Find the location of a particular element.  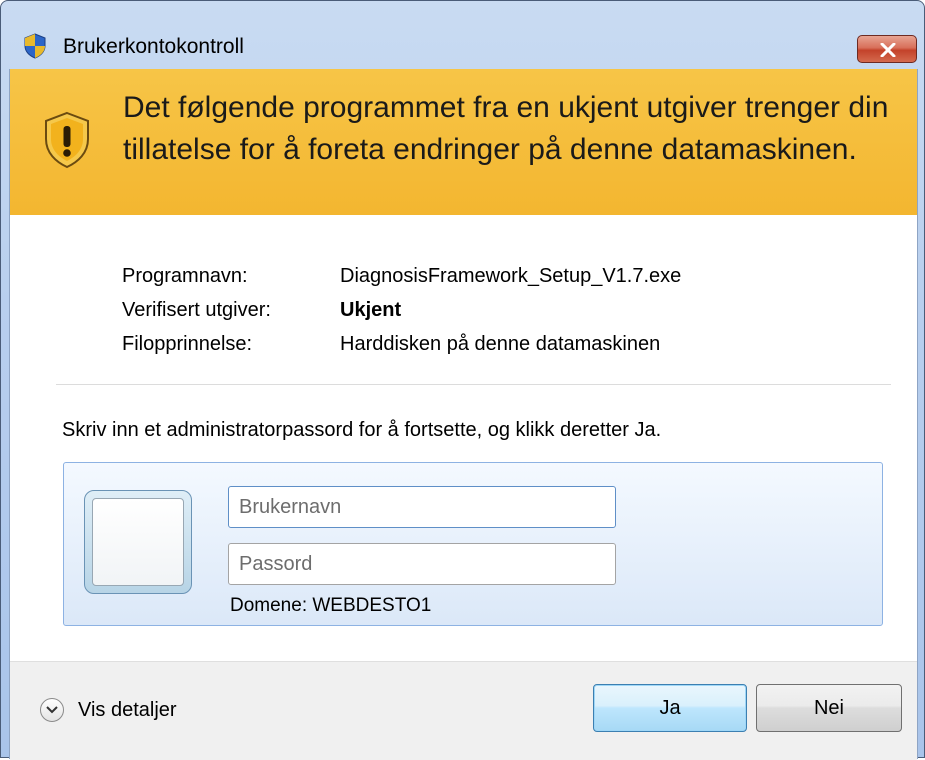

close-button is located at coordinates (887, 49).